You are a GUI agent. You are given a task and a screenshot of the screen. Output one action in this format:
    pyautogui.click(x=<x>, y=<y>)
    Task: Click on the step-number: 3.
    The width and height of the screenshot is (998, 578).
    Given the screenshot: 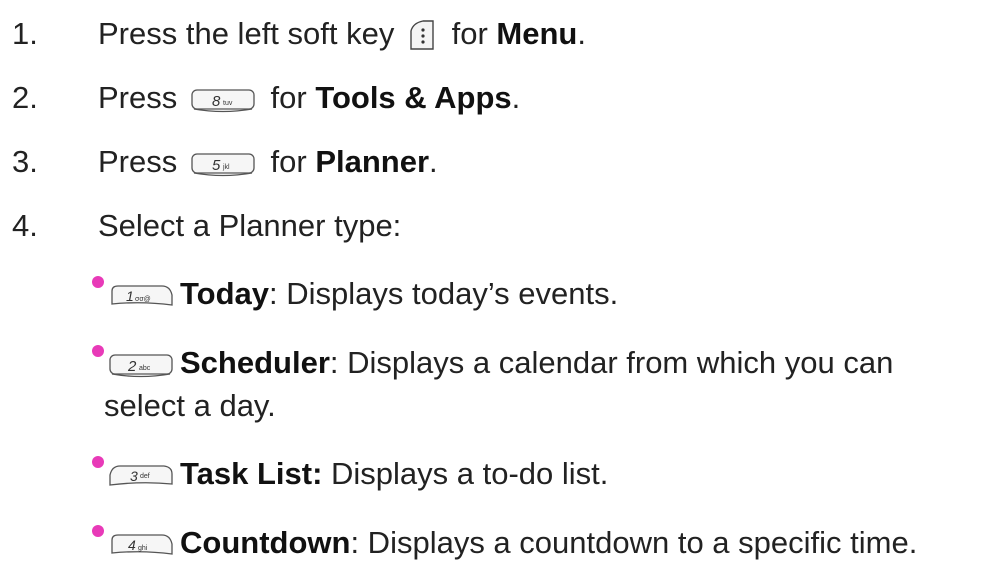 What is the action you would take?
    pyautogui.click(x=25, y=161)
    